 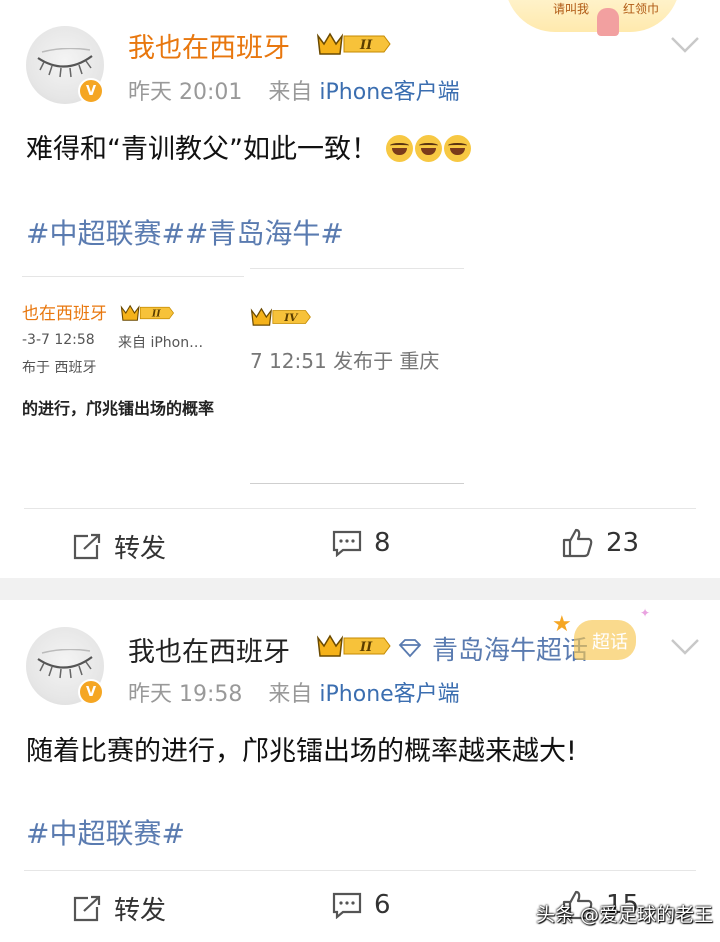 What do you see at coordinates (105, 832) in the screenshot?
I see `hashtags: #中超联赛#` at bounding box center [105, 832].